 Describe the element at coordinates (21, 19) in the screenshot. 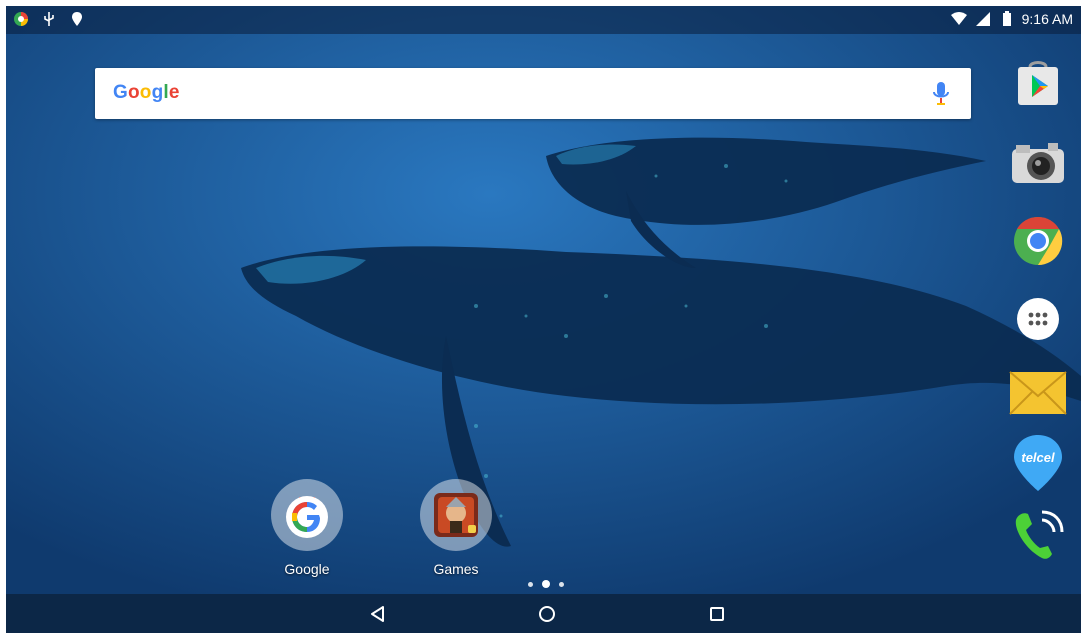

I see `app-notification-icon` at that location.